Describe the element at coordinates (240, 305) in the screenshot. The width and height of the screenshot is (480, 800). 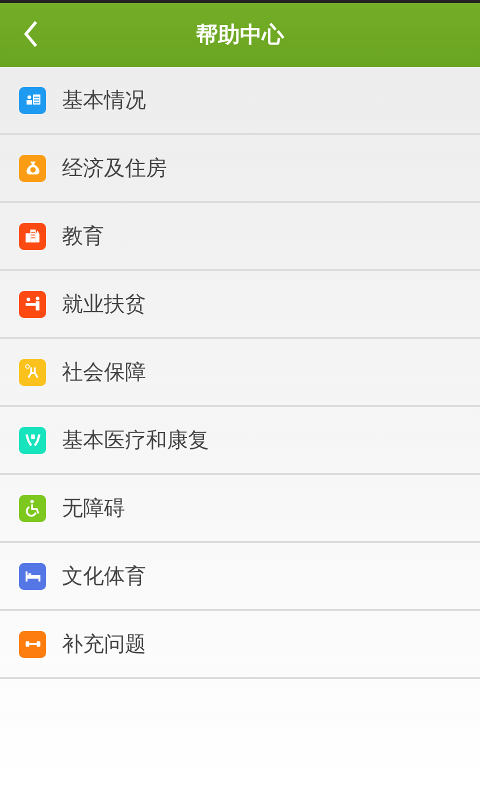
I see `menu-item: 就业扶贫` at that location.